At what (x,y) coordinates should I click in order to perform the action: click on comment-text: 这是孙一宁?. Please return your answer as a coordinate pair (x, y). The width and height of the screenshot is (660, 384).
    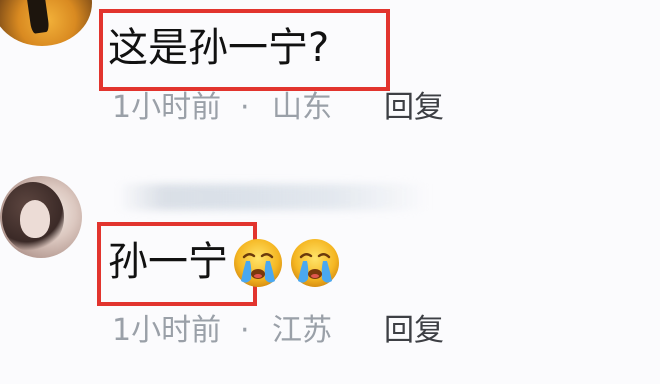
    Looking at the image, I should click on (219, 48).